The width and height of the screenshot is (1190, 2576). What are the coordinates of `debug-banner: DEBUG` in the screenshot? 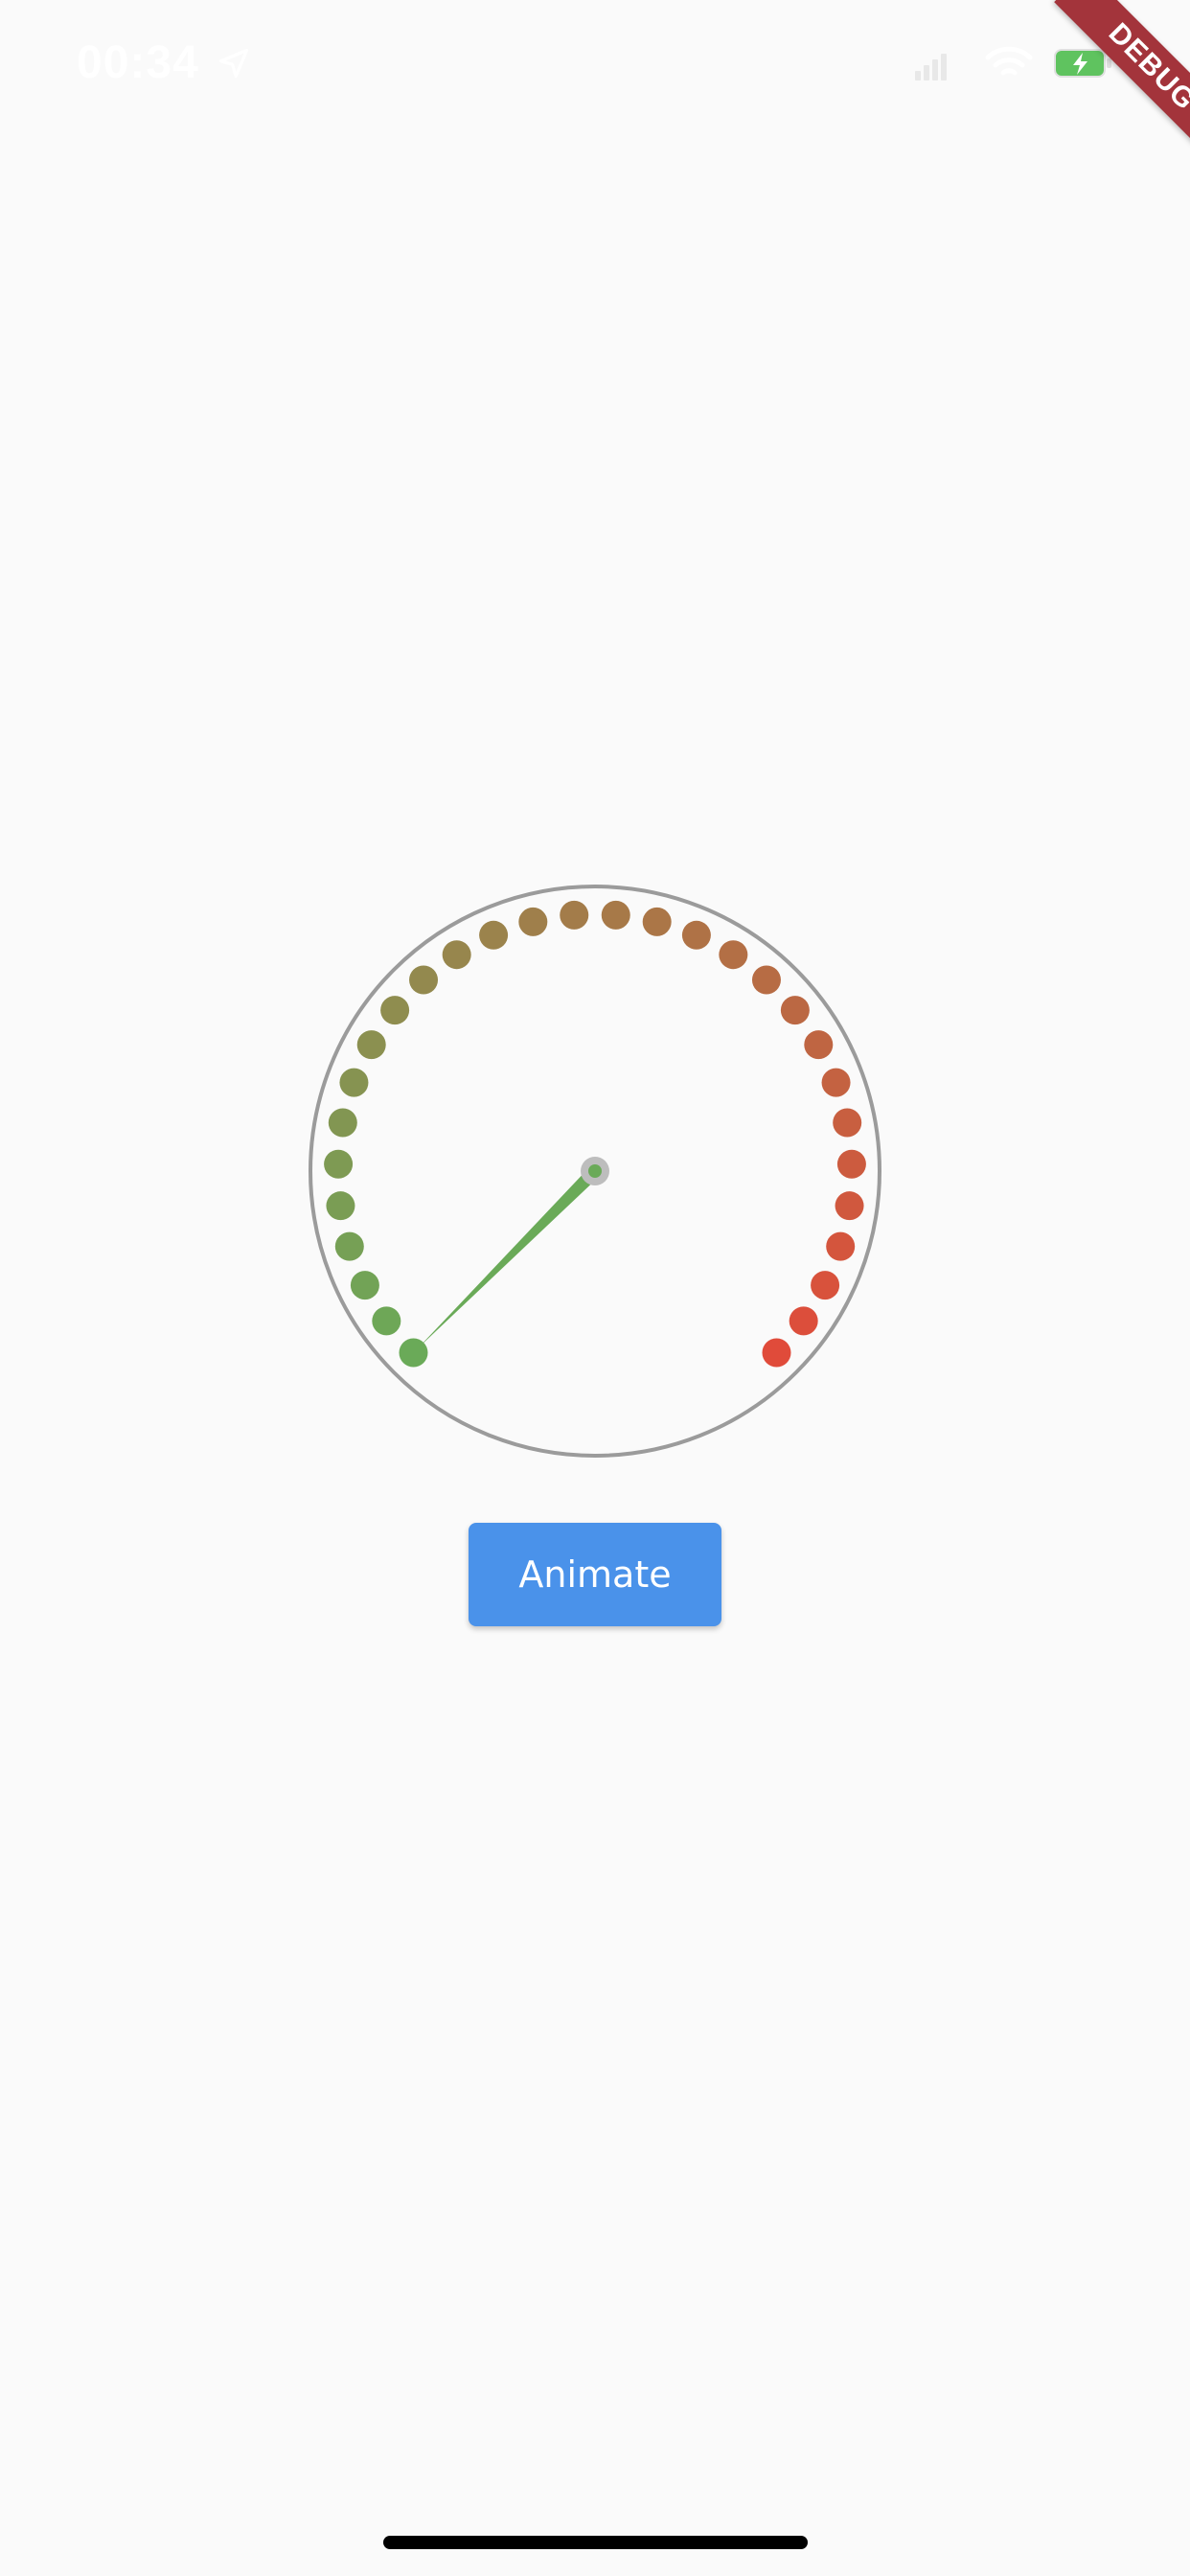 It's located at (1104, 86).